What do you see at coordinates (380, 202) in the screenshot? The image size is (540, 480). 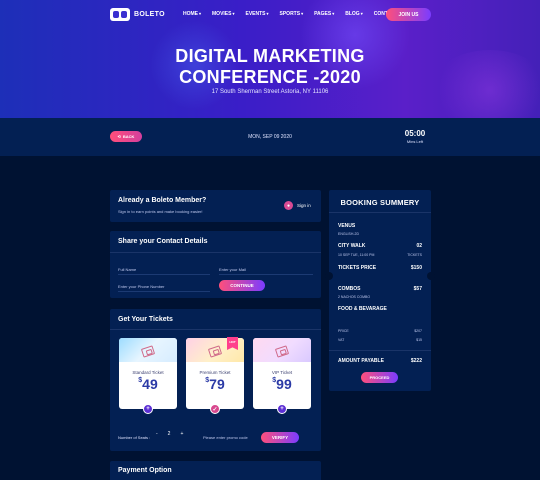 I see `summary-title: BOOKING SUMMERY` at bounding box center [380, 202].